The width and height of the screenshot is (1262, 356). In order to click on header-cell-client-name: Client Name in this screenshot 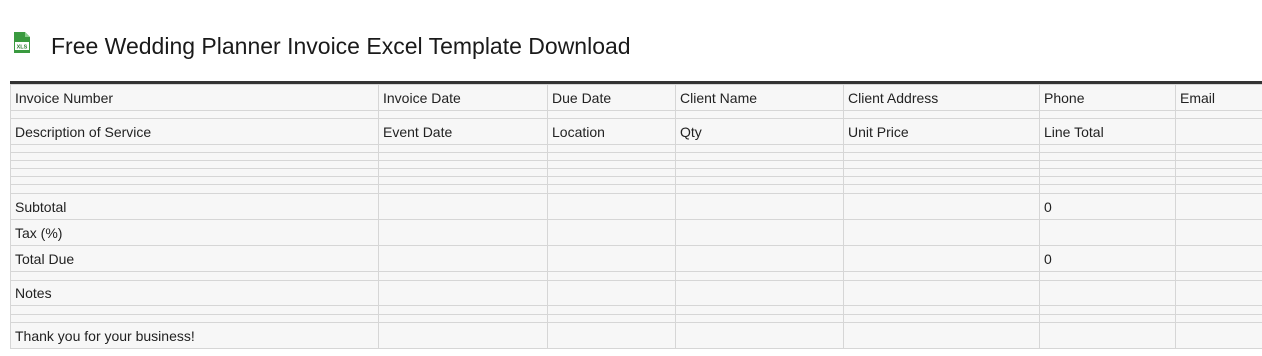, I will do `click(759, 97)`.